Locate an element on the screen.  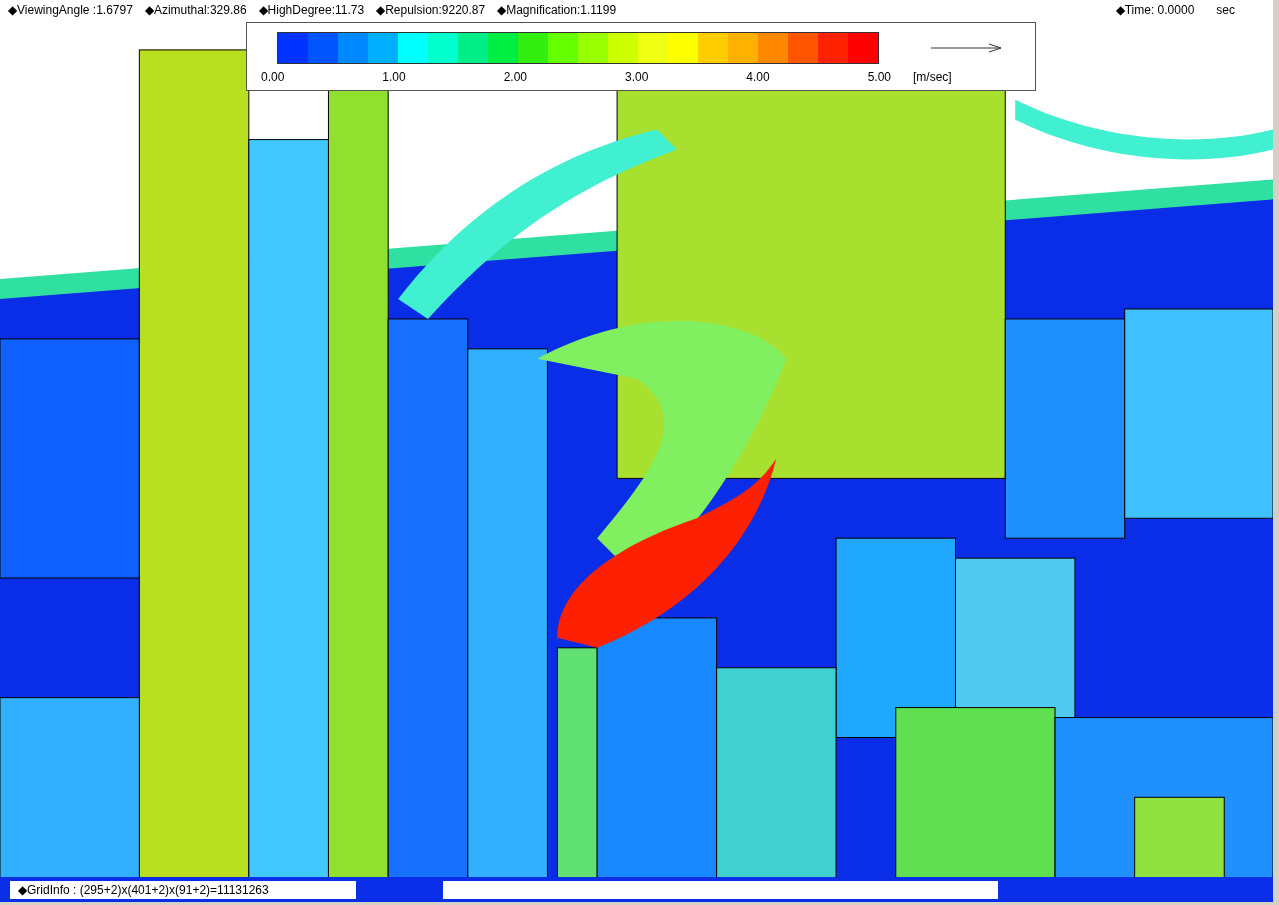
status-reading: ◆Azimuthal:329.86 is located at coordinates (195, 10).